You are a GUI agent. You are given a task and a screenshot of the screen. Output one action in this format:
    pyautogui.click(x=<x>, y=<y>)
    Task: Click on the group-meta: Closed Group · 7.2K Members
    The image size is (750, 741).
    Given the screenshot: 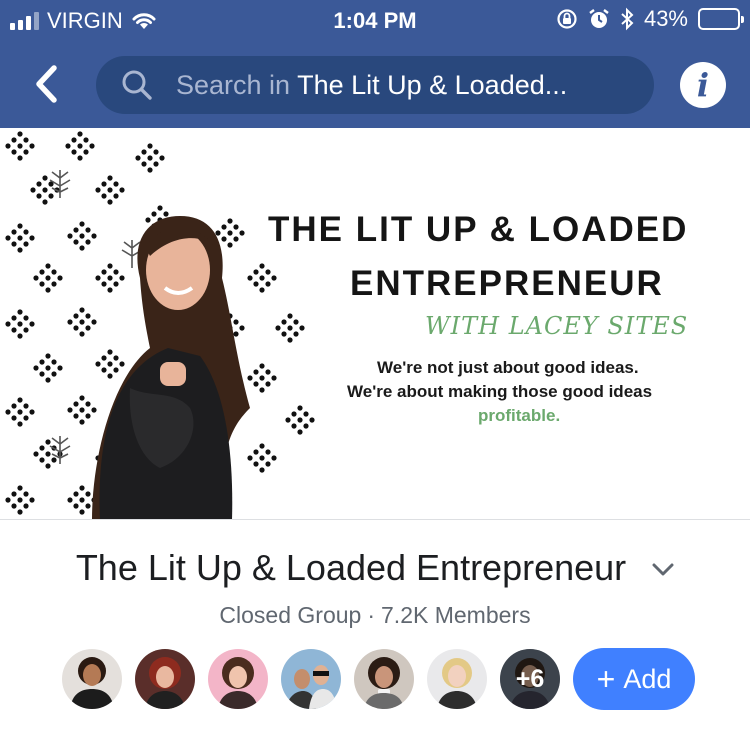 What is the action you would take?
    pyautogui.click(x=375, y=615)
    